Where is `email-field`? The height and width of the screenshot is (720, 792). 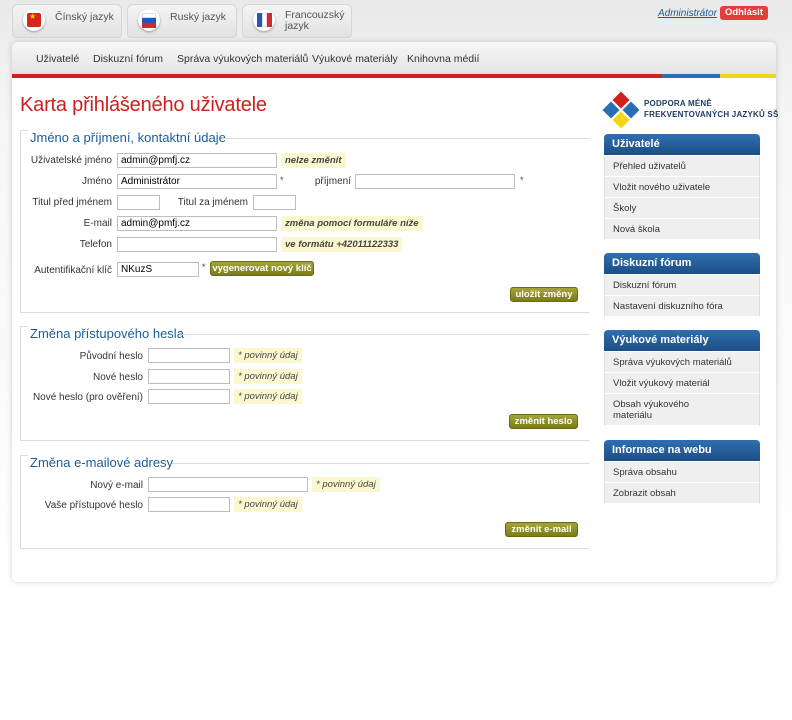 email-field is located at coordinates (197, 223).